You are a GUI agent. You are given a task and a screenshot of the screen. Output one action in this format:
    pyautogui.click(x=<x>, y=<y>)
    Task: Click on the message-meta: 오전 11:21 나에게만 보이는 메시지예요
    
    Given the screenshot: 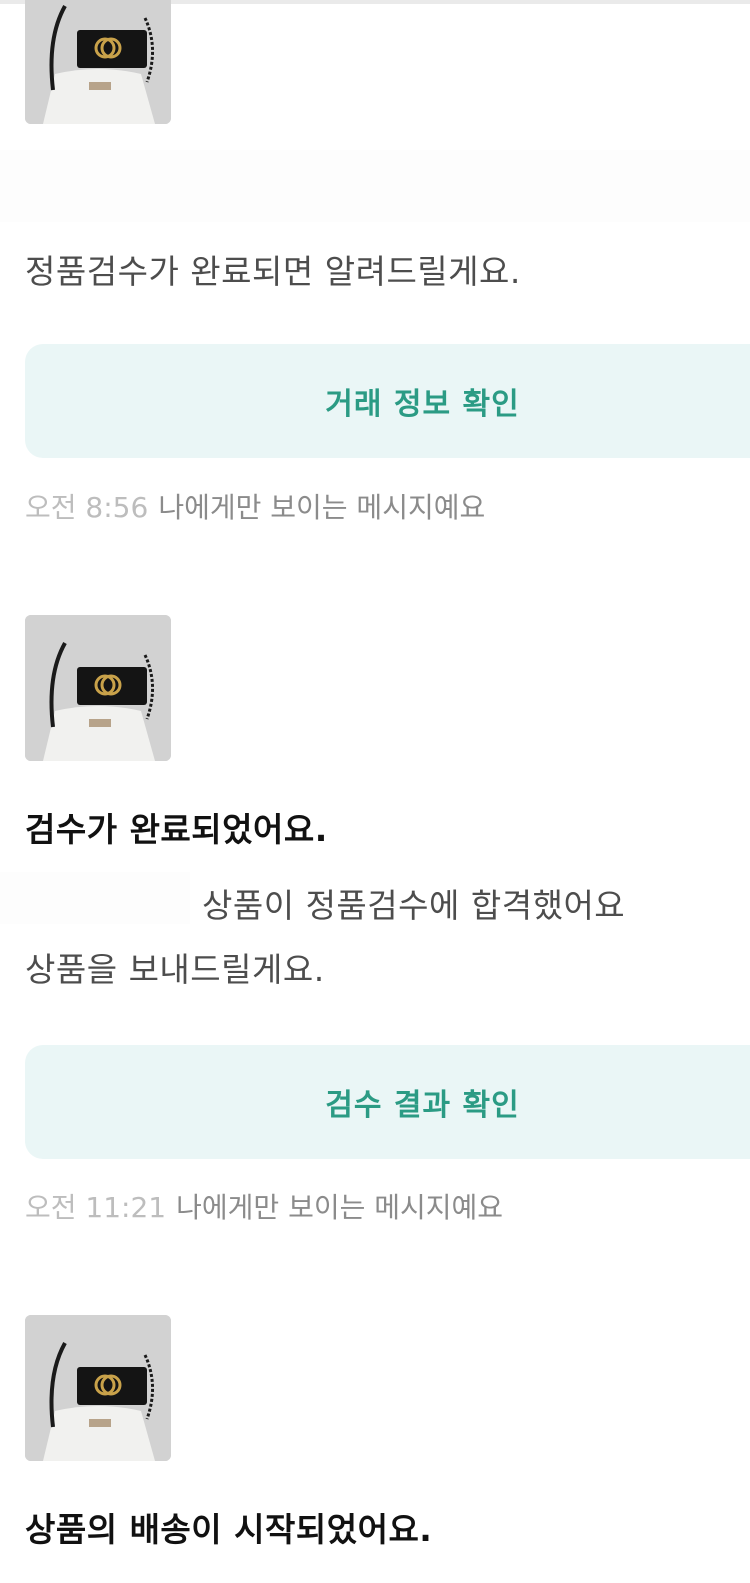 What is the action you would take?
    pyautogui.click(x=264, y=1208)
    